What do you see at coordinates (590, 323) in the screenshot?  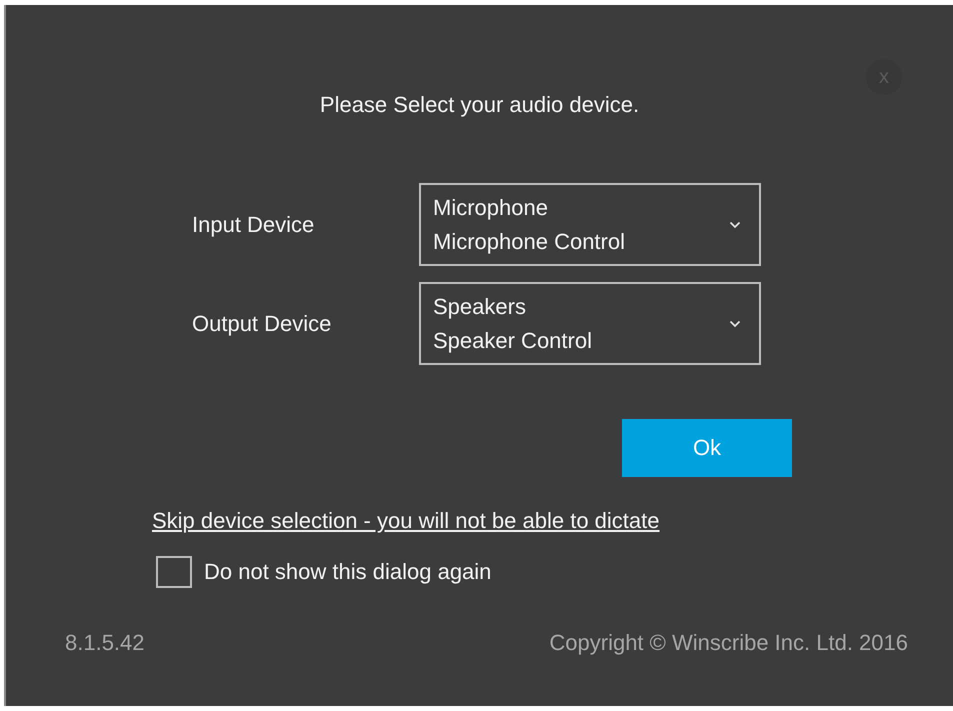 I see `dropdown: Speakers Speaker Control` at bounding box center [590, 323].